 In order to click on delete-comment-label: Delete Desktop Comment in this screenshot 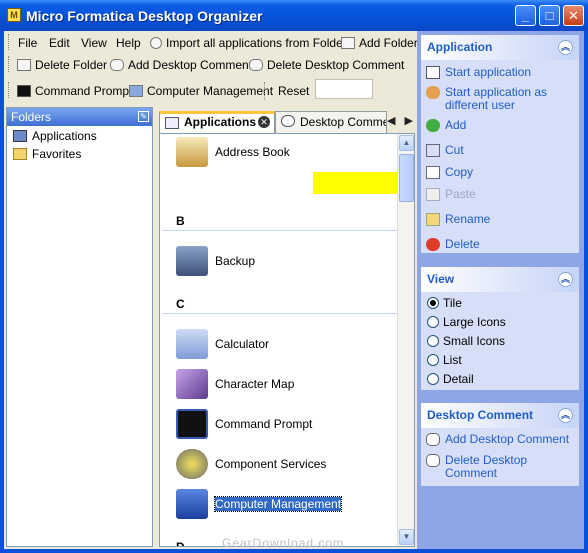, I will do `click(336, 65)`.